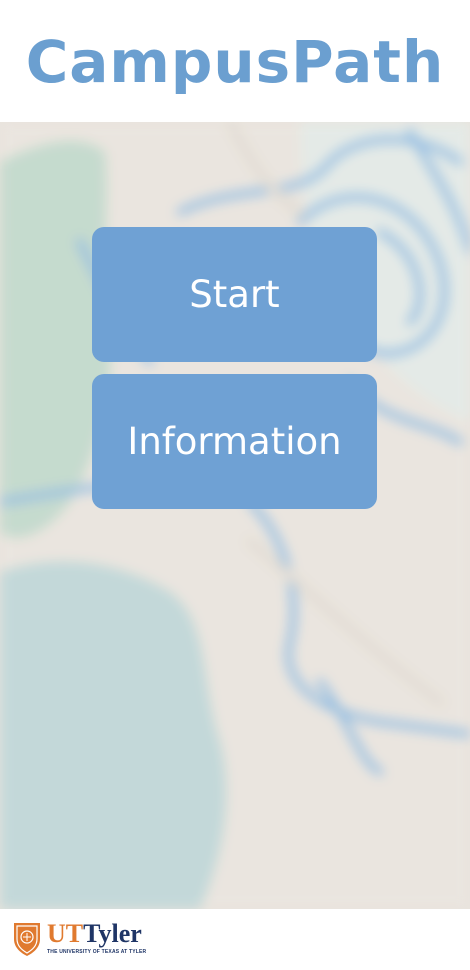  What do you see at coordinates (234, 294) in the screenshot?
I see `start-button: Start` at bounding box center [234, 294].